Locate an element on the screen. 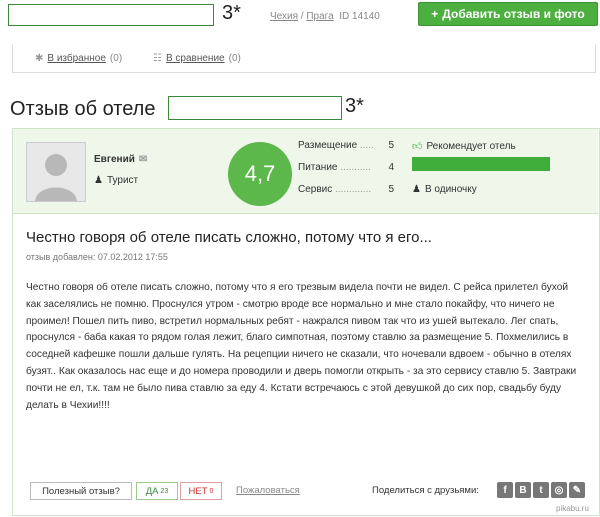 Image resolution: width=600 pixels, height=517 pixels. add-review-label: Добавить отзыв и фото is located at coordinates (513, 14).